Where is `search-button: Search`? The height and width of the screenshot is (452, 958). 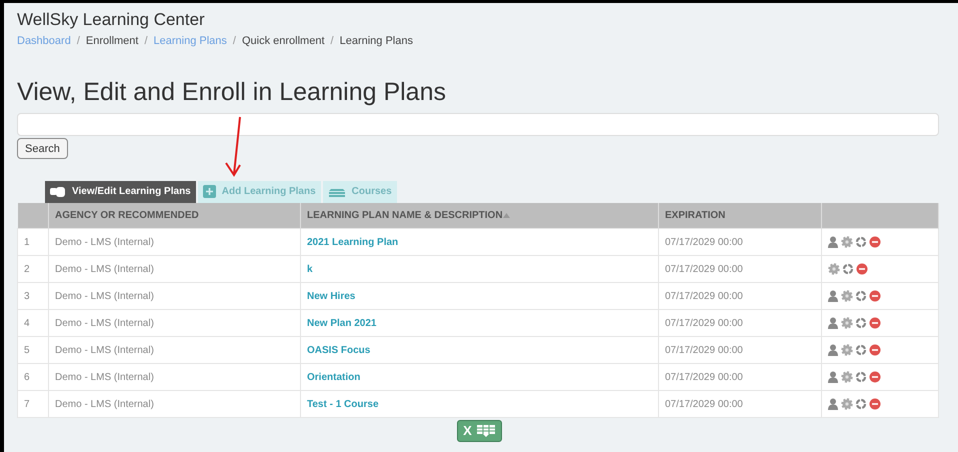
search-button: Search is located at coordinates (42, 149).